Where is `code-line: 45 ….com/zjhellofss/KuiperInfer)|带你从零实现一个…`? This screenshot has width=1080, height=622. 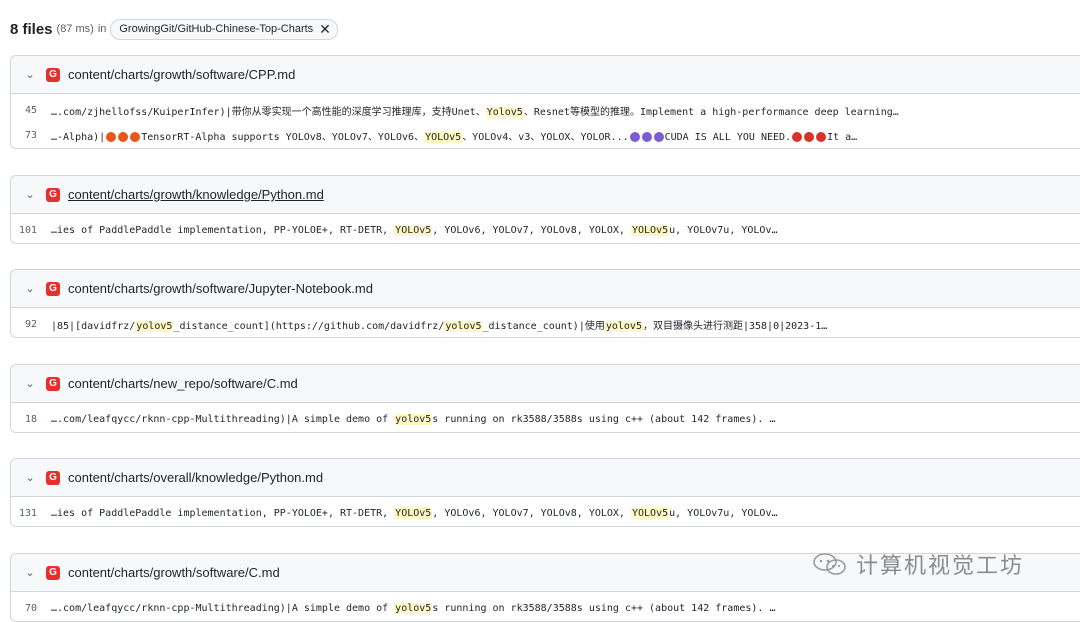 code-line: 45 ….com/zjhellofss/KuiperInfer)|带你从零实现一个… is located at coordinates (545, 110).